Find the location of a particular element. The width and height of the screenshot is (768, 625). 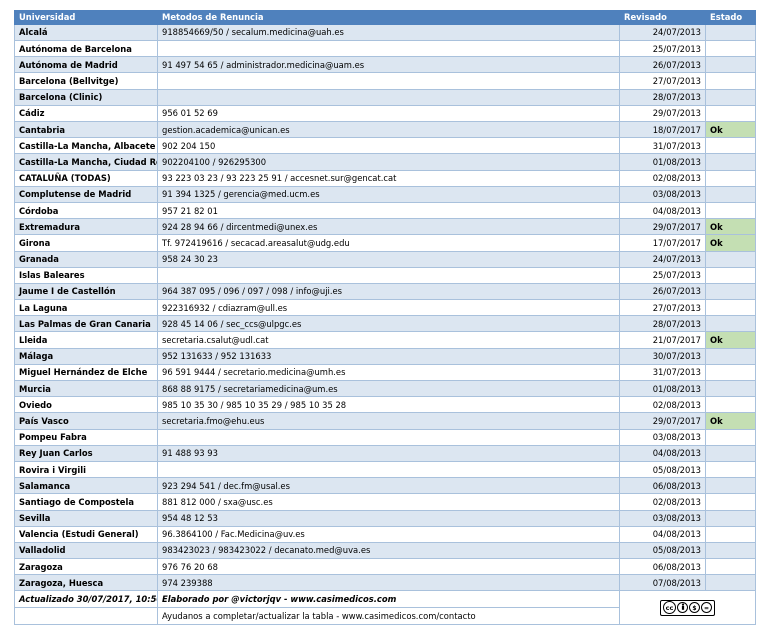

university-cell: Lleida is located at coordinates (86, 340).